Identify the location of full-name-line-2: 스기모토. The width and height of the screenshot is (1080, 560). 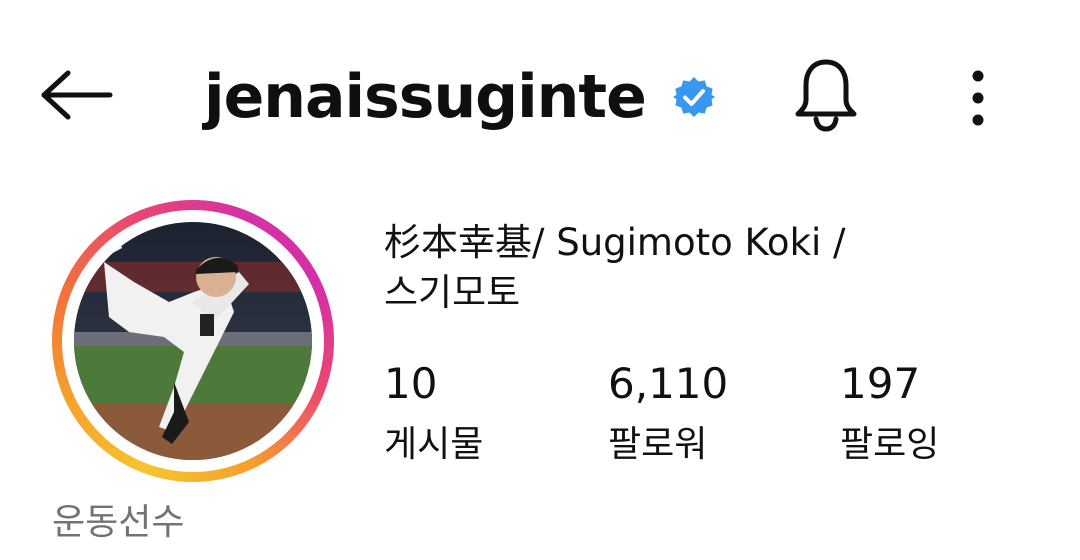
(452, 292).